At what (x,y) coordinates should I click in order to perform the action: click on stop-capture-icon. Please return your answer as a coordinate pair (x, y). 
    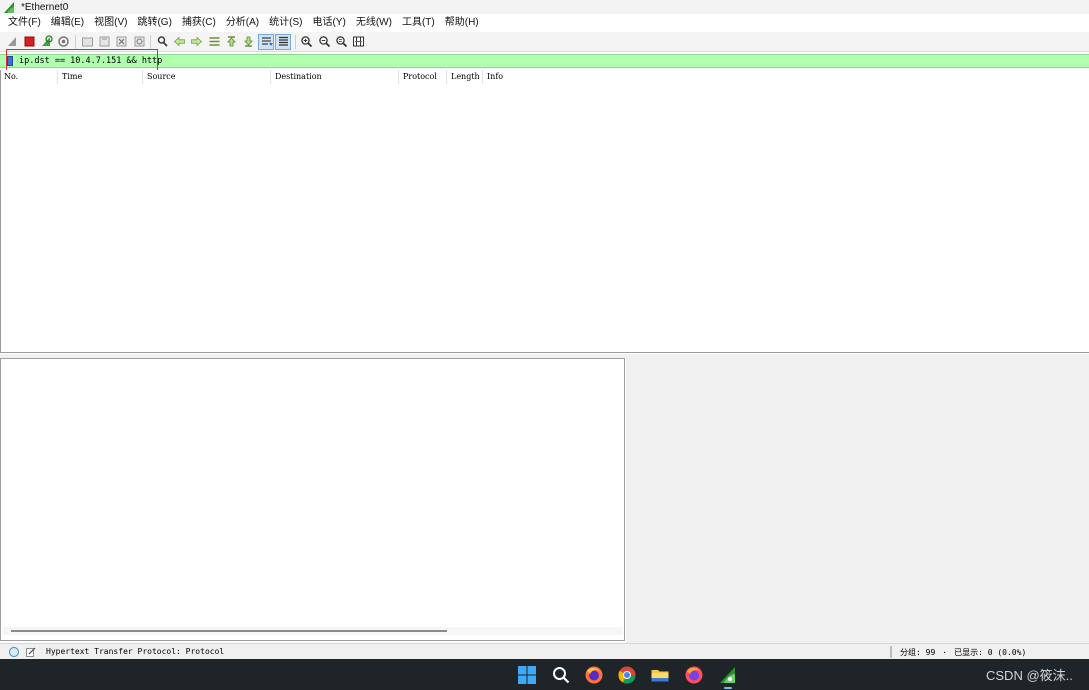
    Looking at the image, I should click on (29, 42).